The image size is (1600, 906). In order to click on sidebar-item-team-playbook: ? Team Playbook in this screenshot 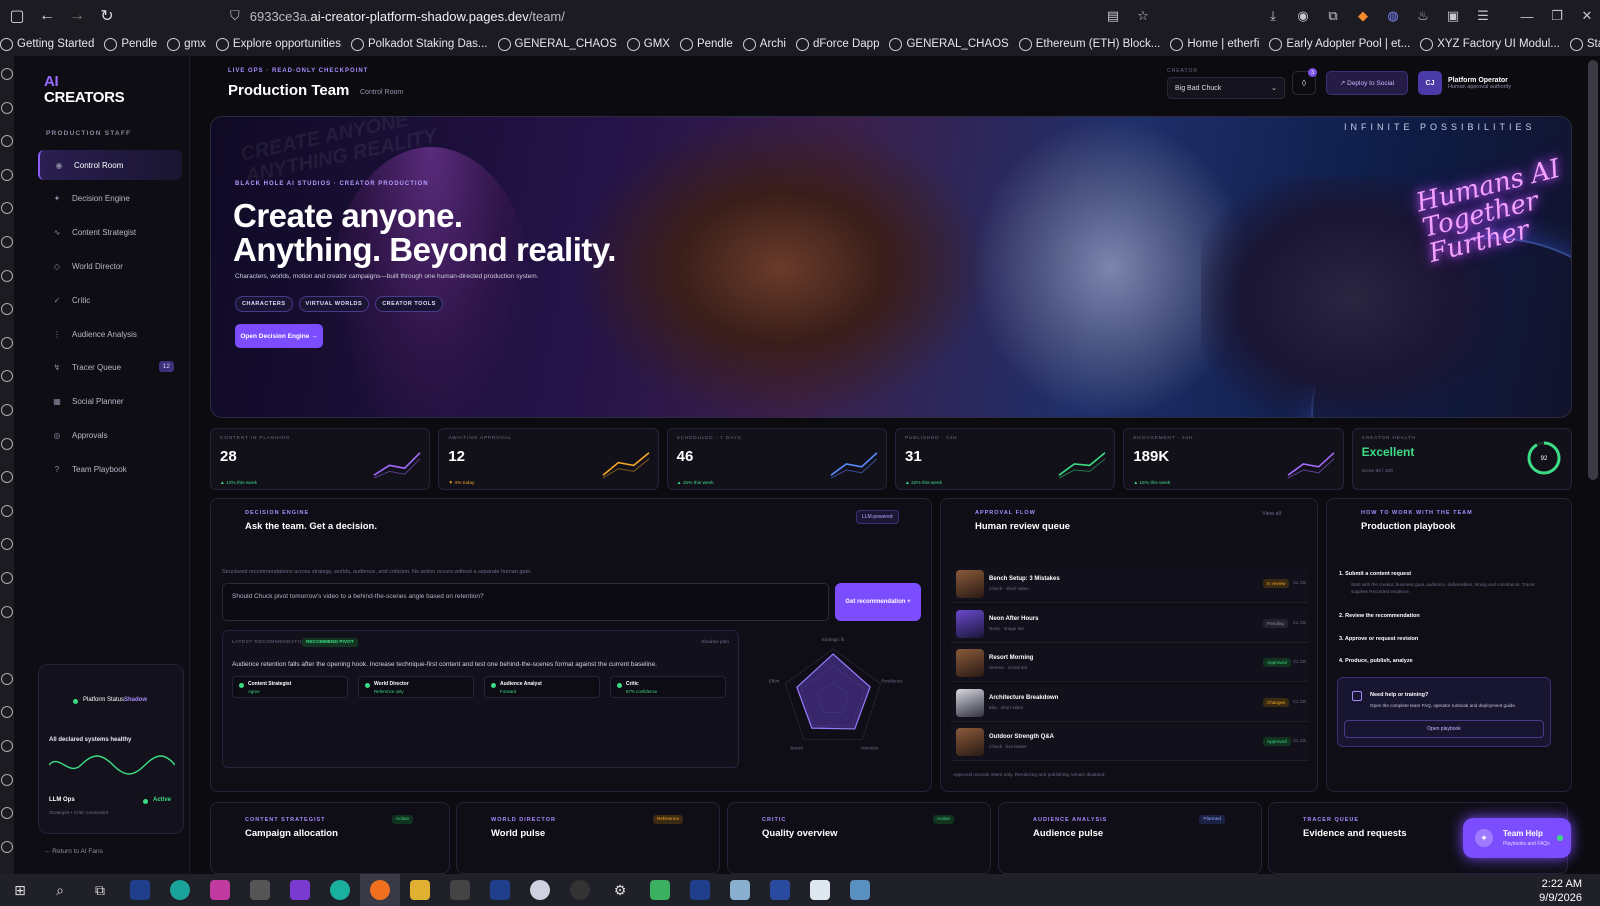, I will do `click(110, 469)`.